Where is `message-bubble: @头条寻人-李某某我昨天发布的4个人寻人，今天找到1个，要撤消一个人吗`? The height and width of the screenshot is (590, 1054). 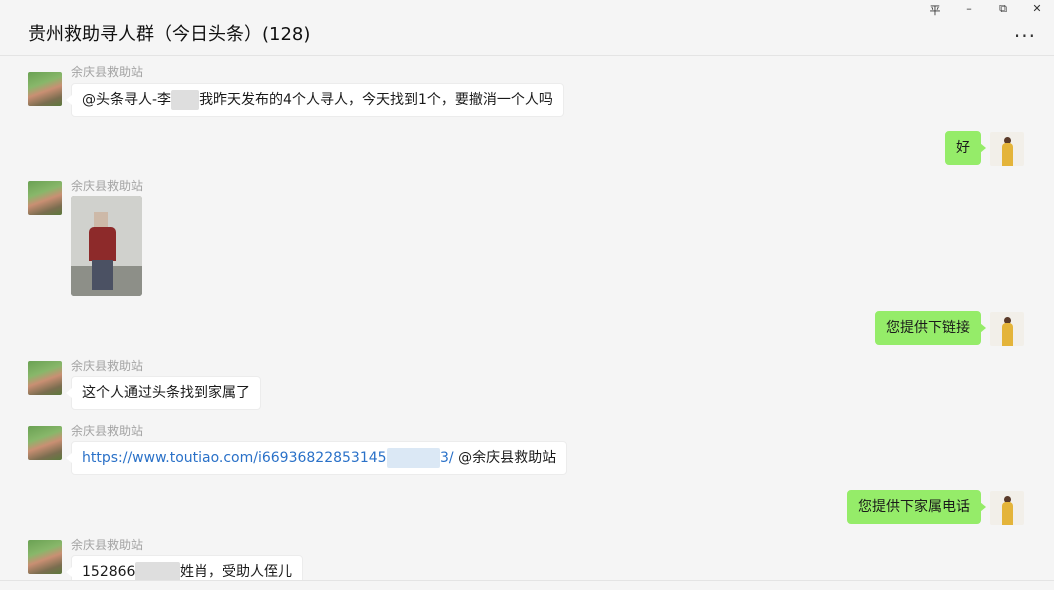
message-bubble: @头条寻人-李某某我昨天发布的4个人寻人，今天找到1个，要撤消一个人吗 is located at coordinates (315, 100).